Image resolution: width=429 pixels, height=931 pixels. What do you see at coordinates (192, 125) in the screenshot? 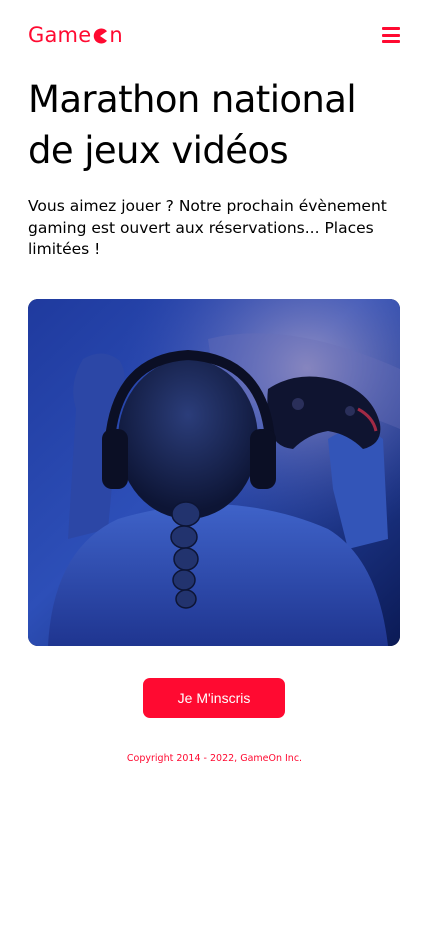
I see `hero-title: Marathon national de jeux vidéos` at bounding box center [192, 125].